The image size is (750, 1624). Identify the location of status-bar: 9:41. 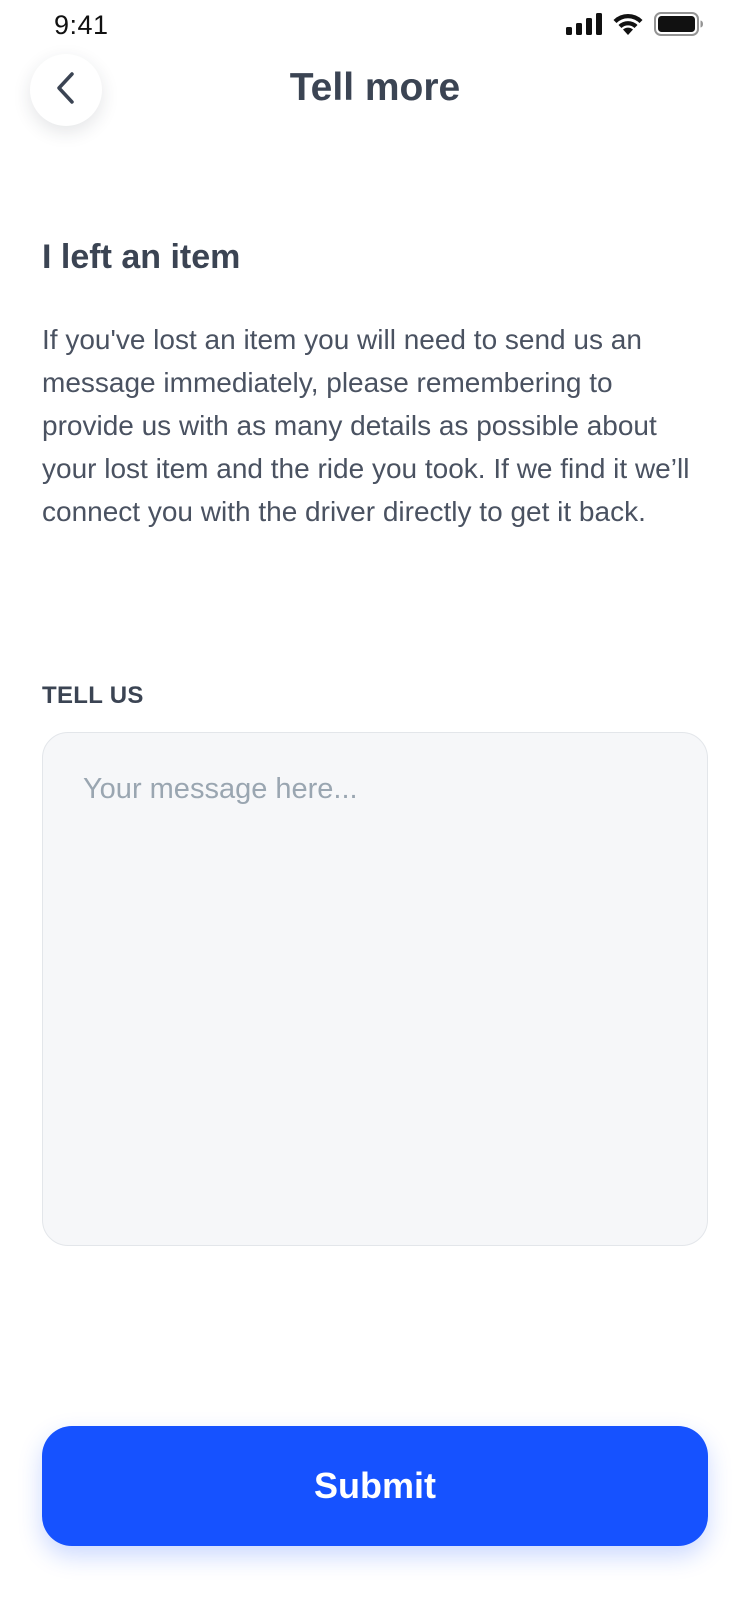
(375, 25).